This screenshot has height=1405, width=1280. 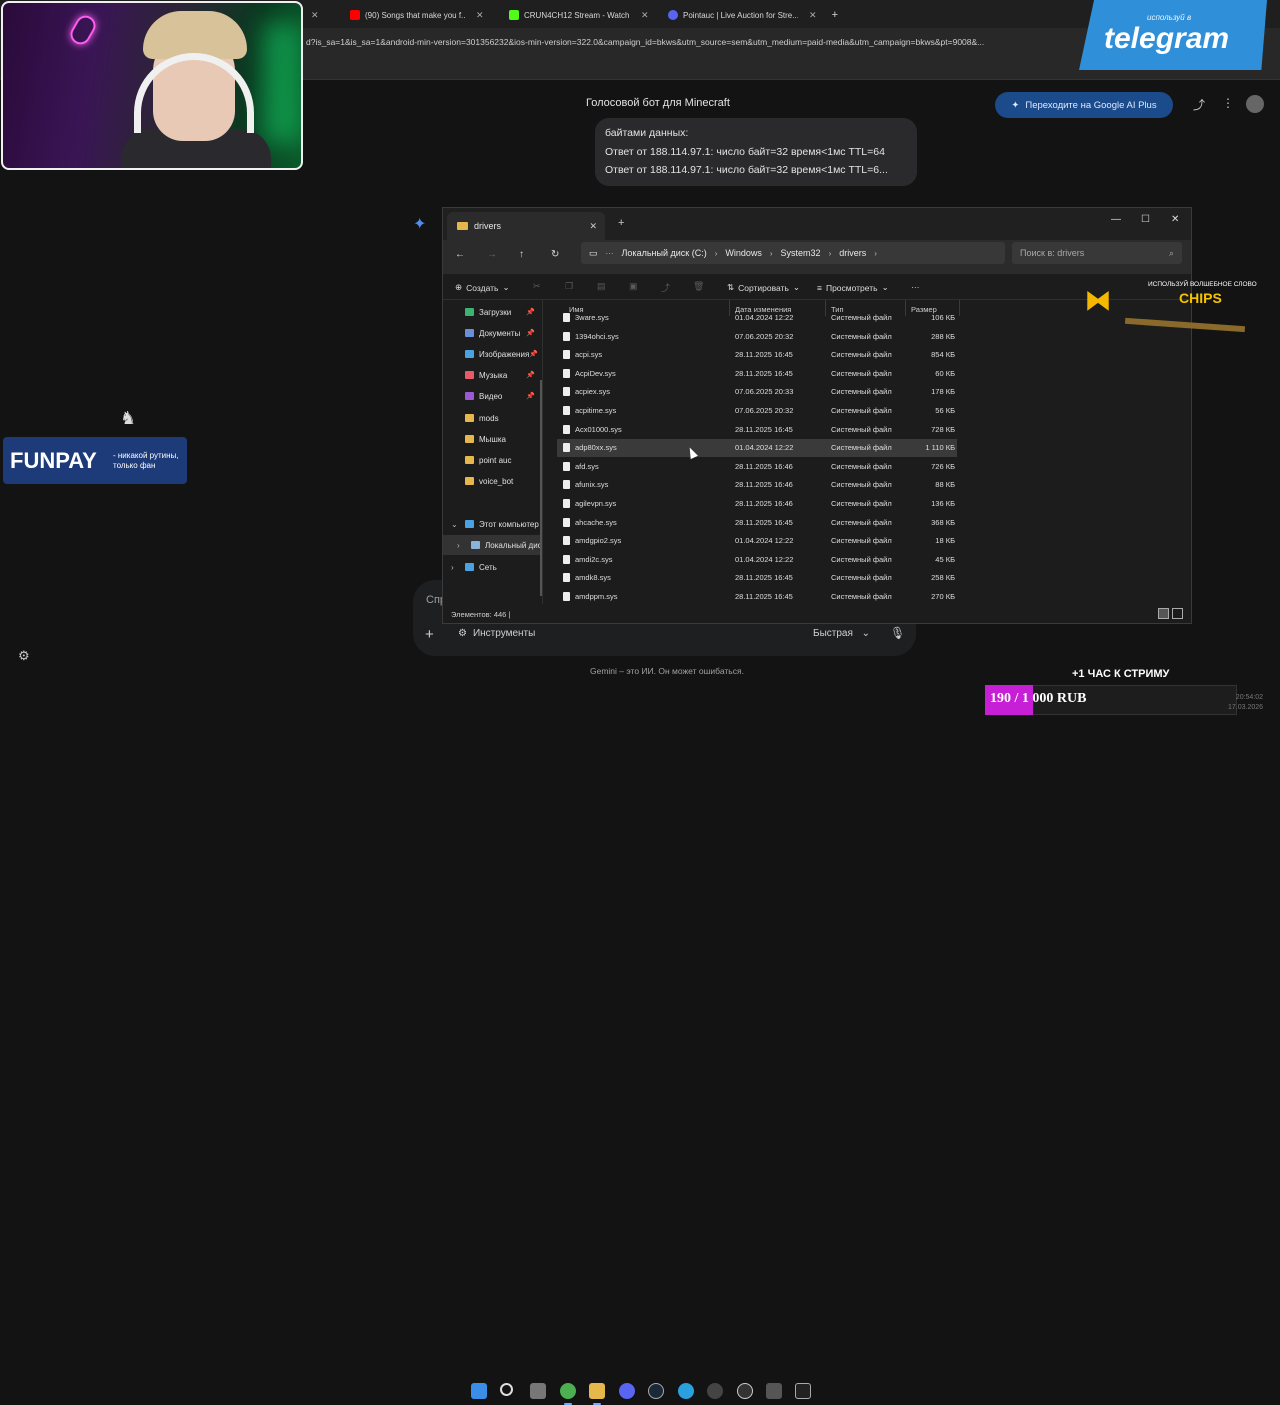 What do you see at coordinates (686, 1391) in the screenshot?
I see `telegram-icon` at bounding box center [686, 1391].